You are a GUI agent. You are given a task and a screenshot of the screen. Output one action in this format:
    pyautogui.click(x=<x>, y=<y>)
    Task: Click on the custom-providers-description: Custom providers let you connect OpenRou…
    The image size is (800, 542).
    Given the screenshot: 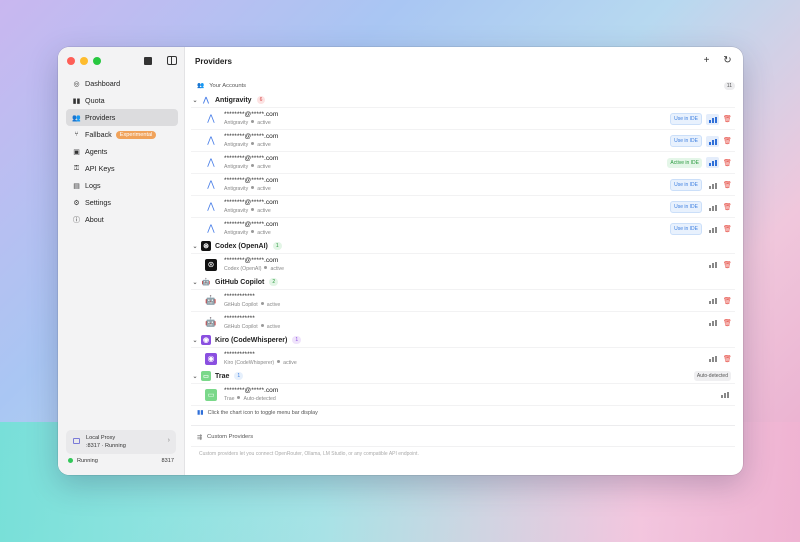 What is the action you would take?
    pyautogui.click(x=463, y=451)
    